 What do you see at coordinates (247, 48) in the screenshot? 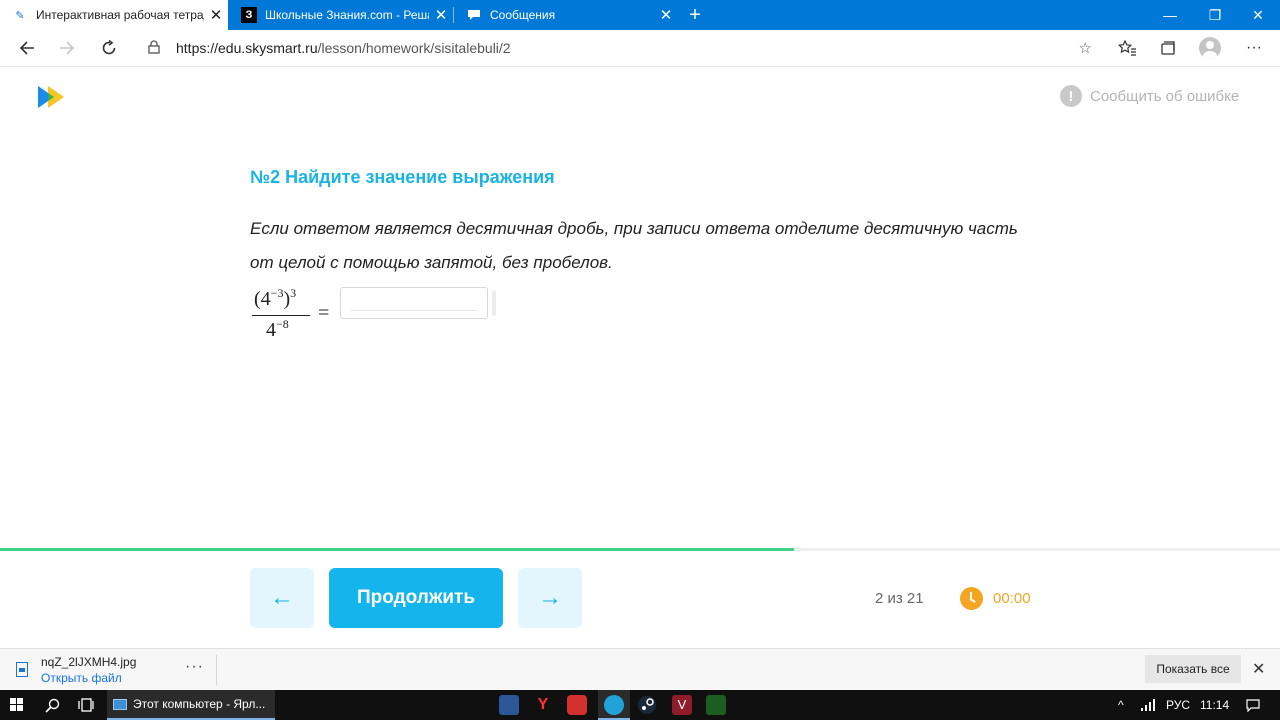
I see `url-host: https://edu.skysmart.ru` at bounding box center [247, 48].